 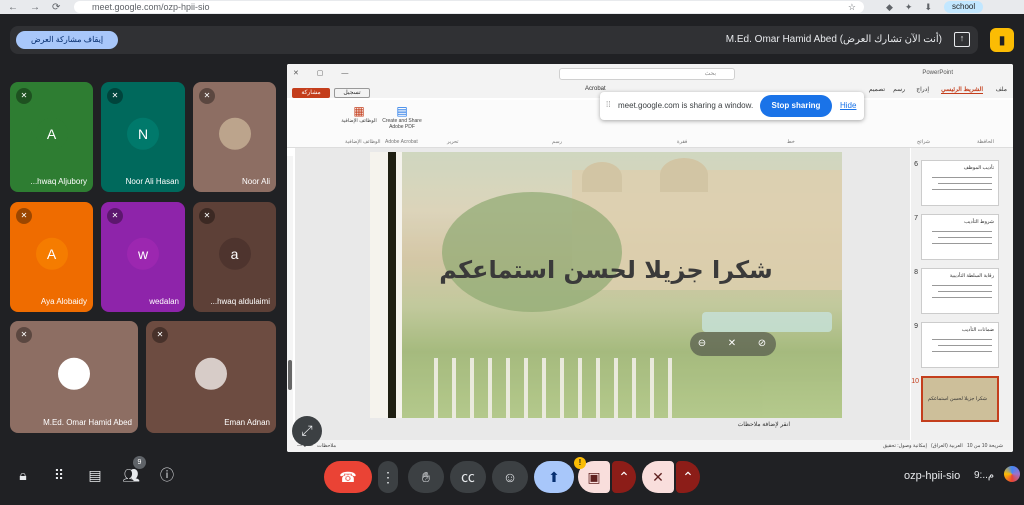 What do you see at coordinates (35, 7) in the screenshot?
I see `forward-icon: →` at bounding box center [35, 7].